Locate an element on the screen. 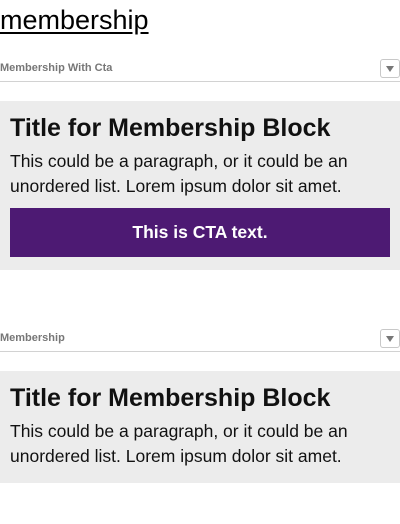 The width and height of the screenshot is (400, 524). section-header-membership: Membership is located at coordinates (200, 340).